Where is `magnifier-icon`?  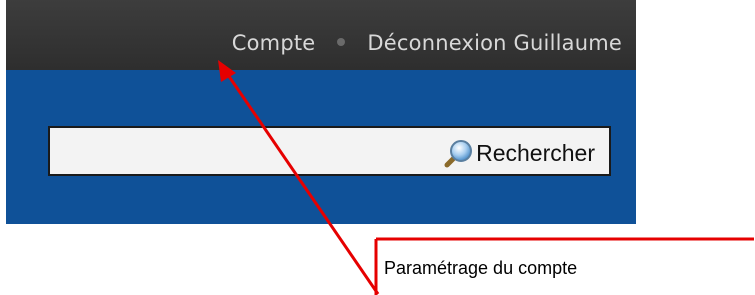 magnifier-icon is located at coordinates (458, 154).